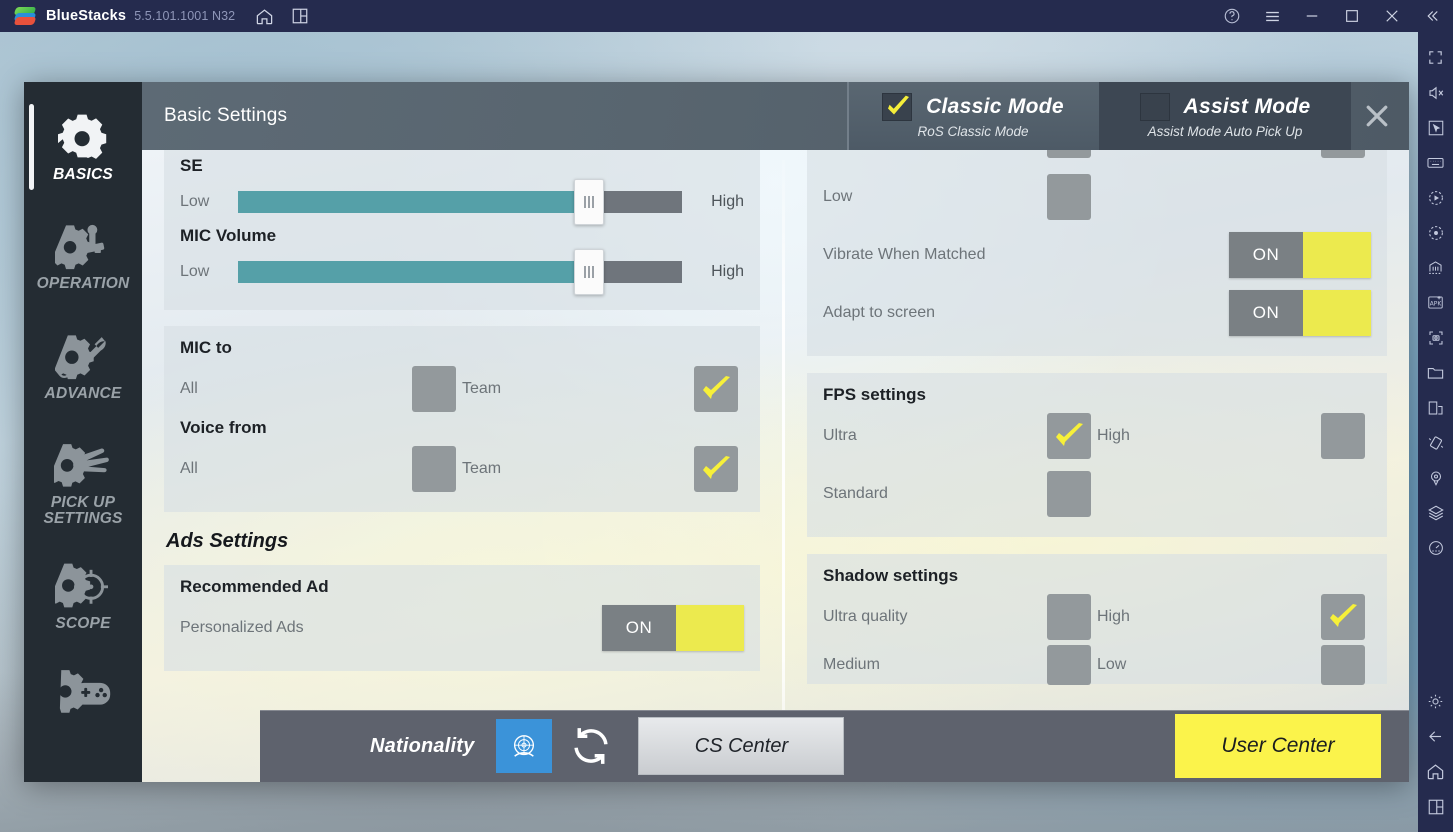  Describe the element at coordinates (1300, 255) in the screenshot. I see `vibrate-toggle: ON` at that location.